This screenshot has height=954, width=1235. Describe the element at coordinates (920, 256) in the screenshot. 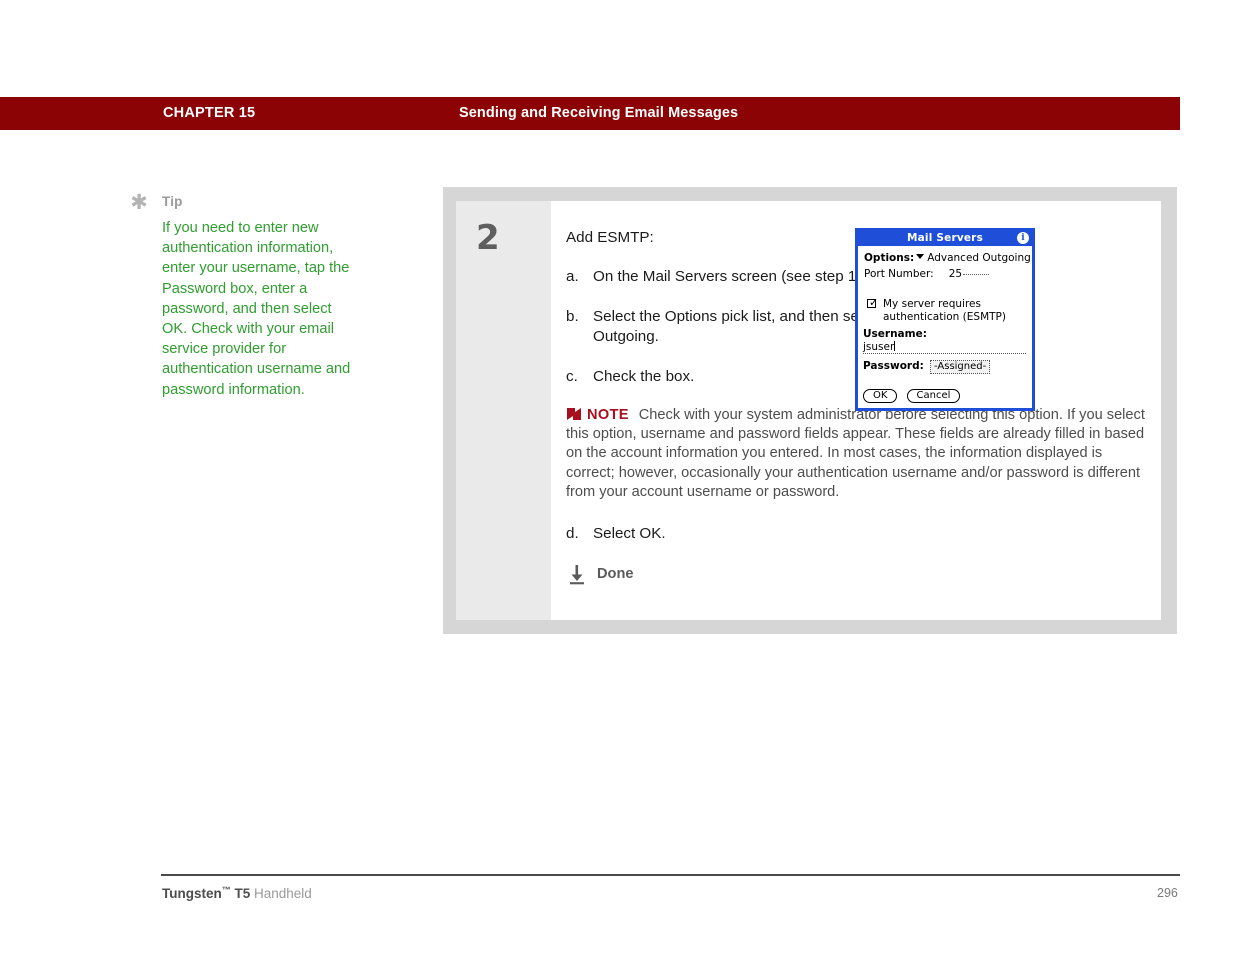

I see `chevron-down-icon` at that location.